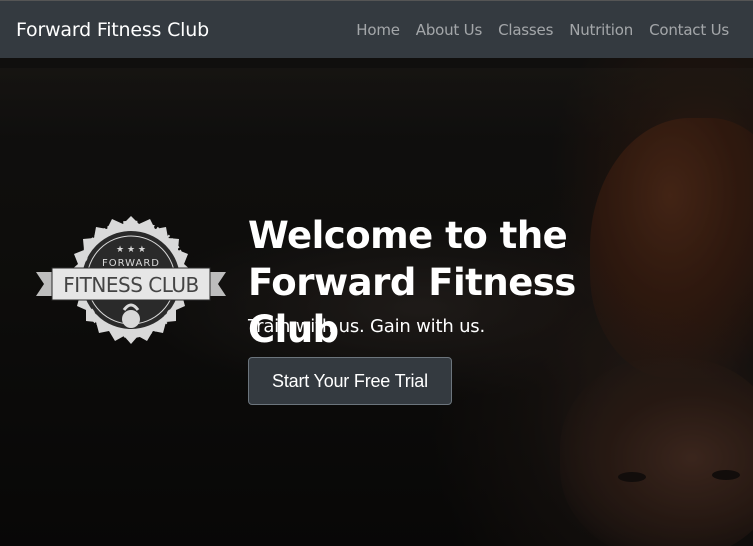 This screenshot has height=546, width=753. What do you see at coordinates (525, 30) in the screenshot?
I see `nav-link-classes: Classes` at bounding box center [525, 30].